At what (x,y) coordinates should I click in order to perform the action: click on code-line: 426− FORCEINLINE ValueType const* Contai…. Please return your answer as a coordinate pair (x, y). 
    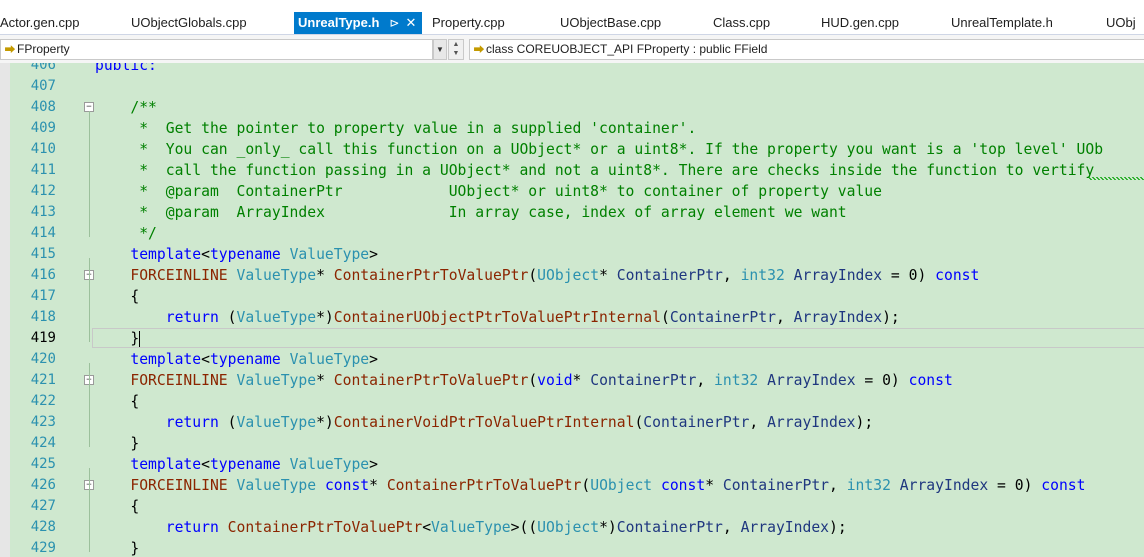
    Looking at the image, I should click on (572, 485).